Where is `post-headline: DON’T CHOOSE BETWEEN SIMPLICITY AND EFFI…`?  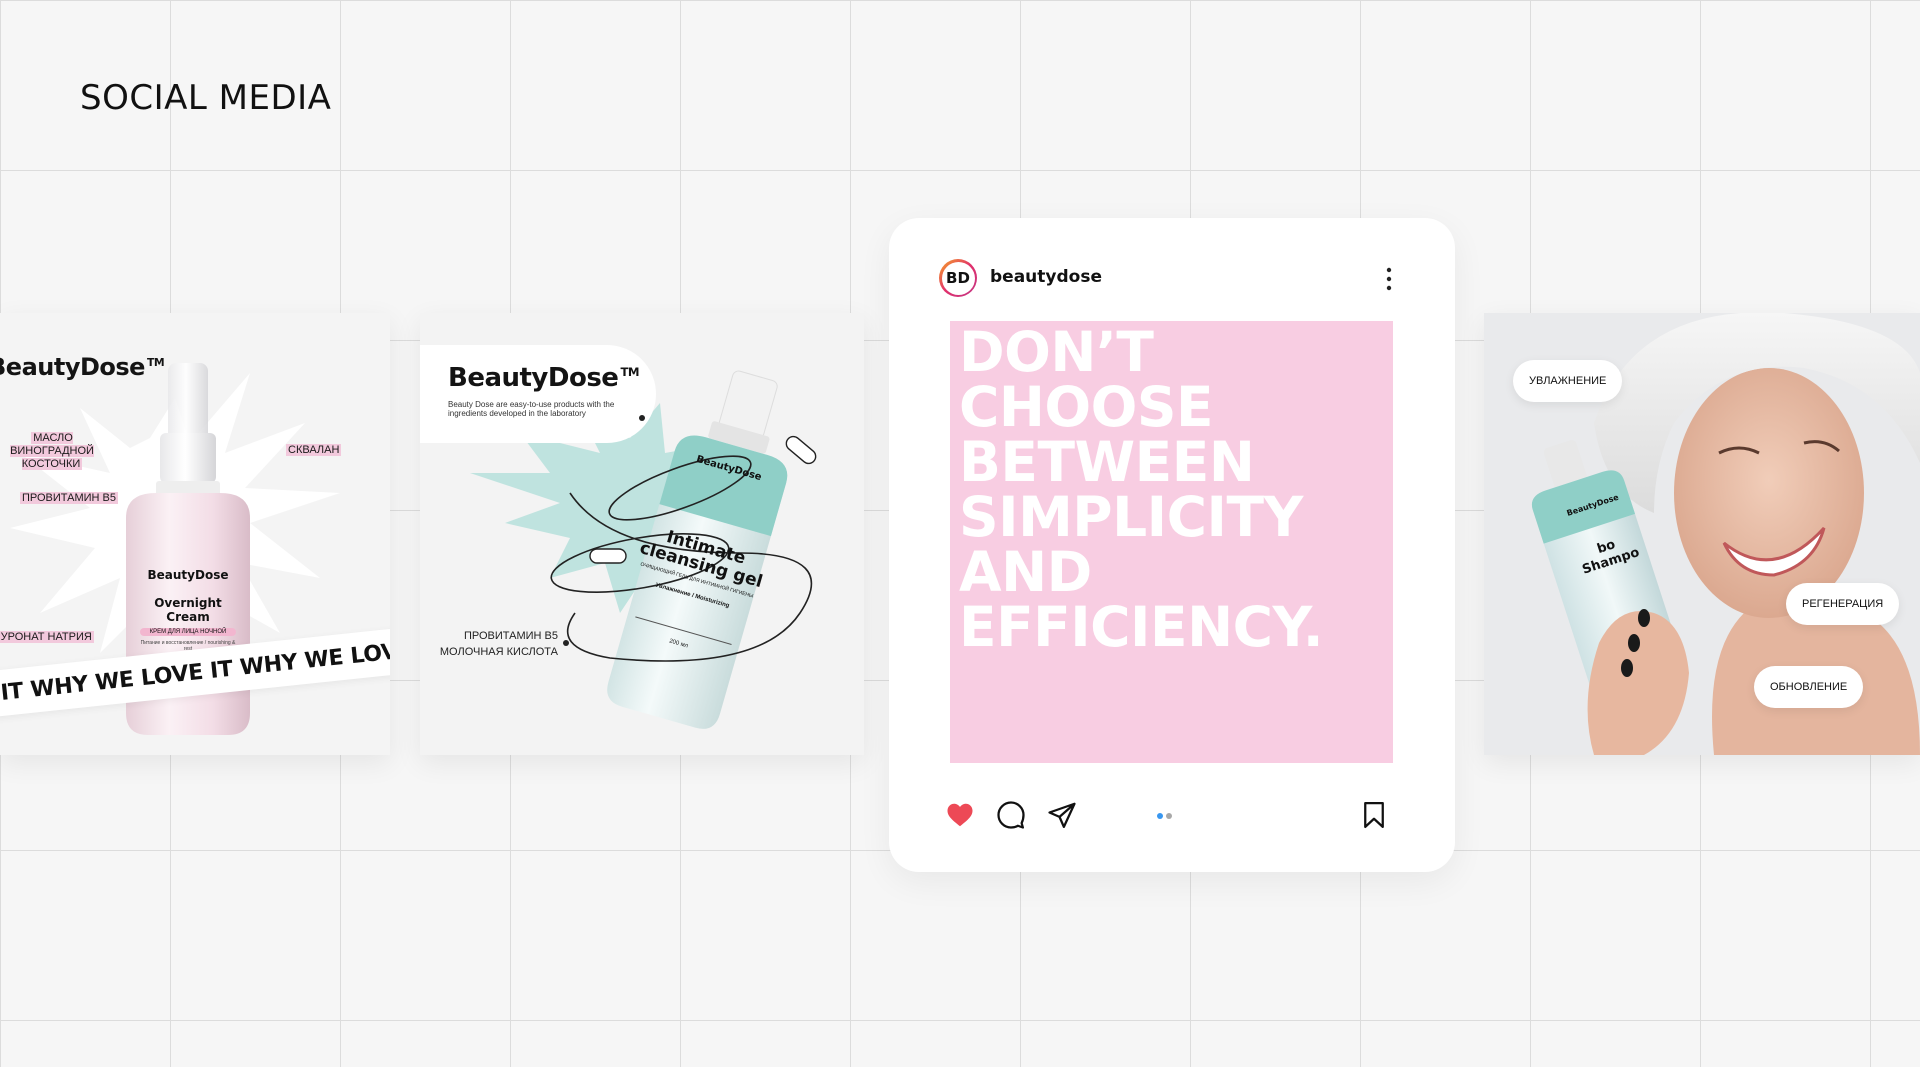 post-headline: DON’T CHOOSE BETWEEN SIMPLICITY AND EFFI… is located at coordinates (1179, 490).